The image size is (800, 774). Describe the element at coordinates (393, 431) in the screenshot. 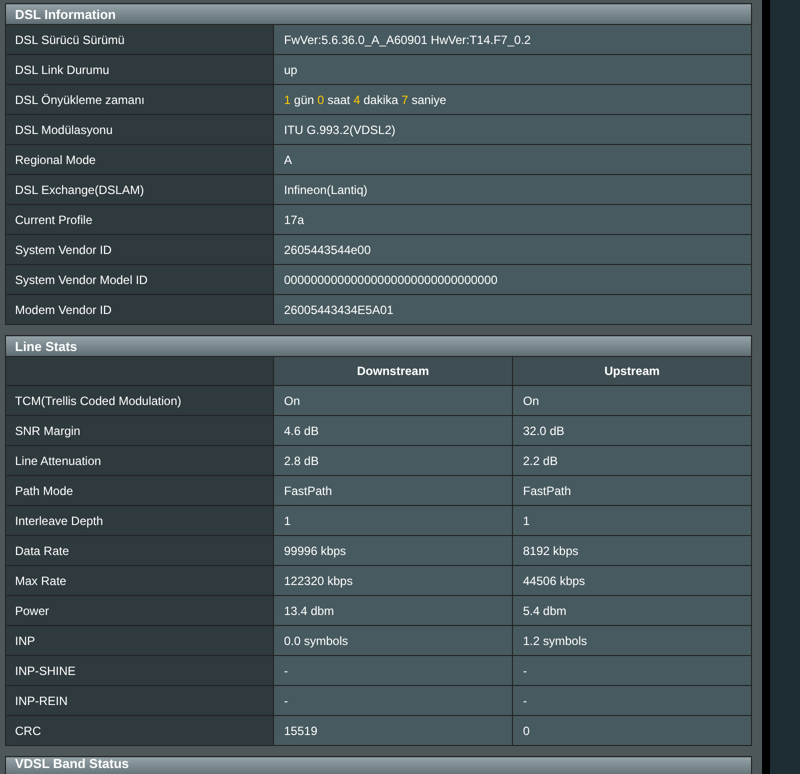

I see `downstream-value: 4.6 dB` at that location.